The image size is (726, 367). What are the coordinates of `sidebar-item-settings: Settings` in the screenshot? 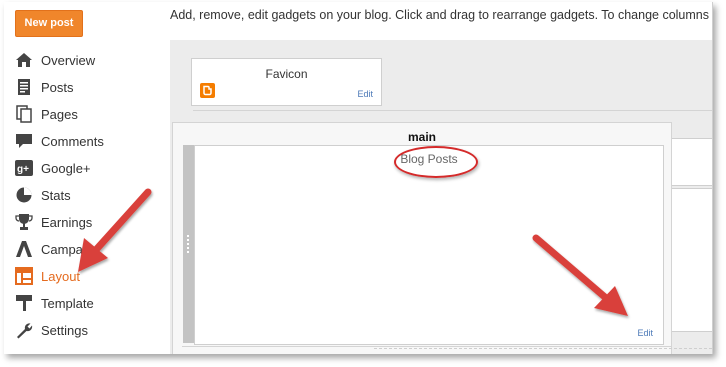 It's located at (51, 330).